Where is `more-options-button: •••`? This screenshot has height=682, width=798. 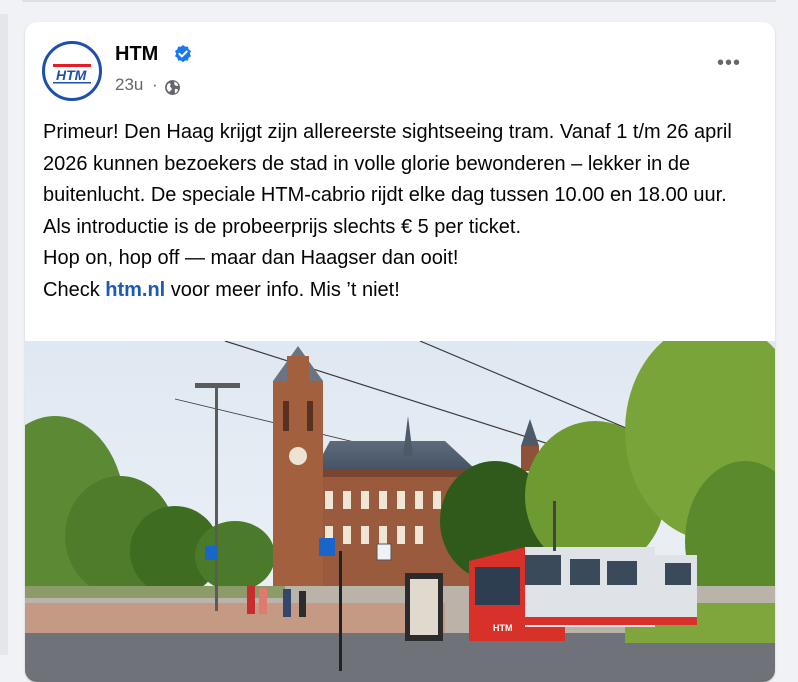 more-options-button: ••• is located at coordinates (729, 68).